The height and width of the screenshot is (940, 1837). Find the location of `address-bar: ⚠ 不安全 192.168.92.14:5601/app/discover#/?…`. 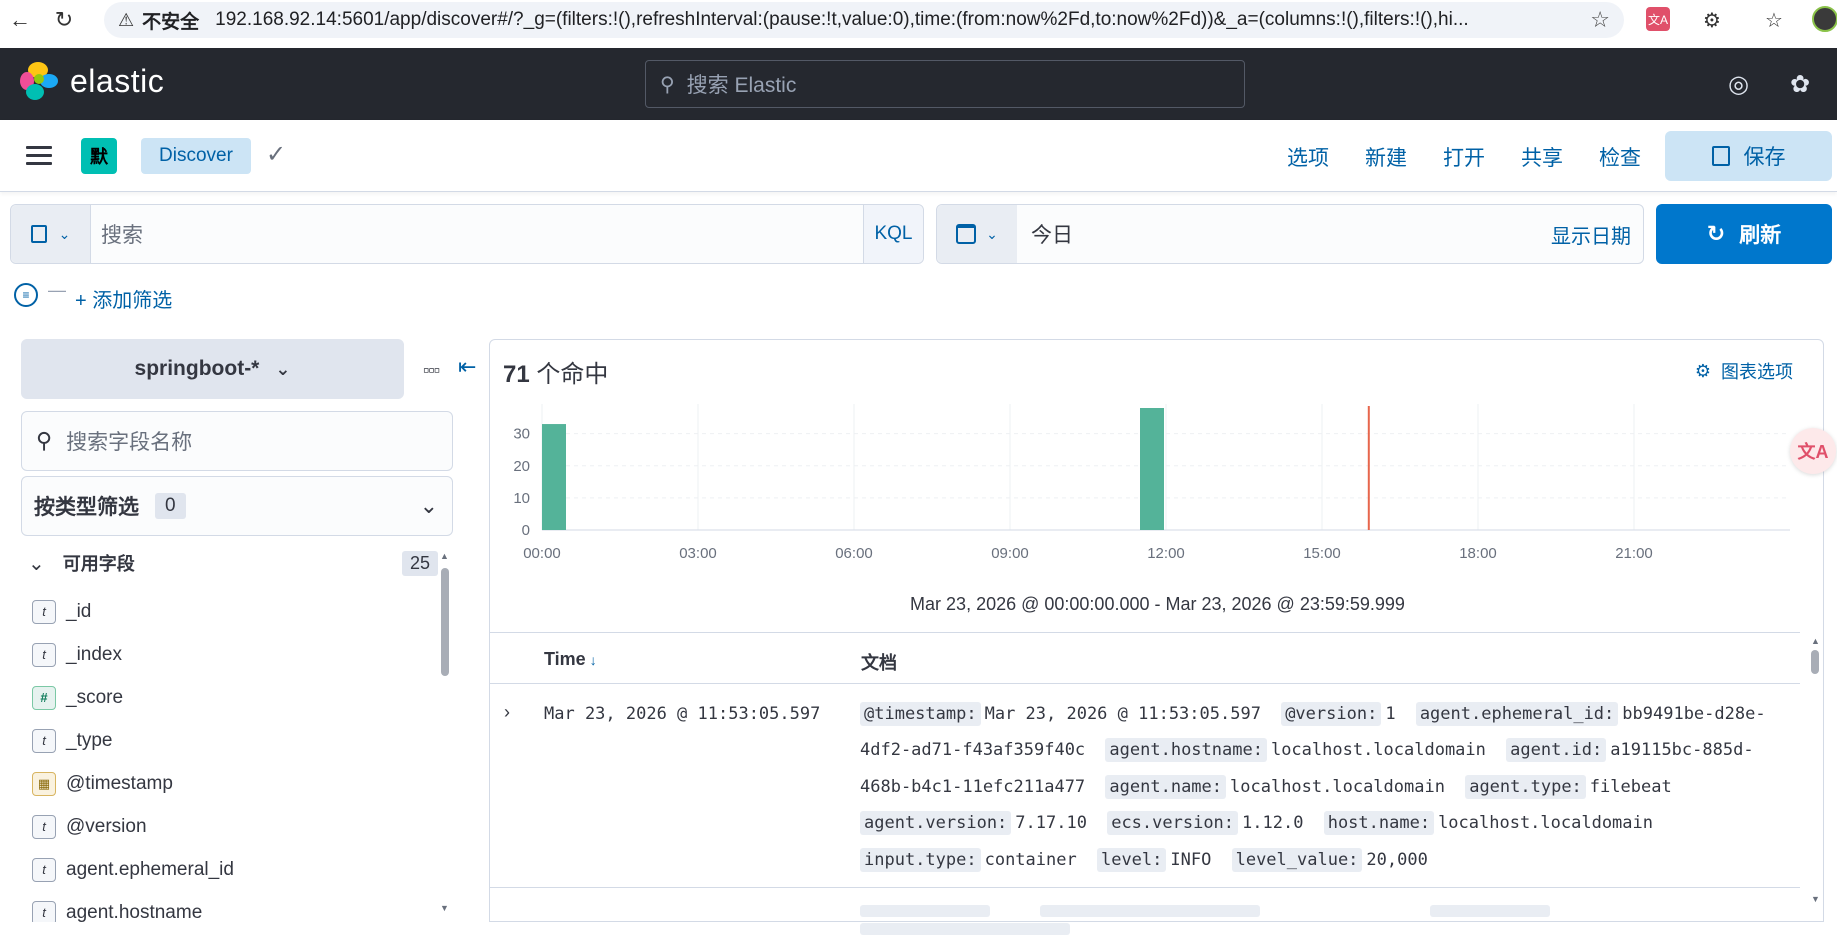

address-bar: ⚠ 不安全 192.168.92.14:5601/app/discover#/?… is located at coordinates (864, 20).